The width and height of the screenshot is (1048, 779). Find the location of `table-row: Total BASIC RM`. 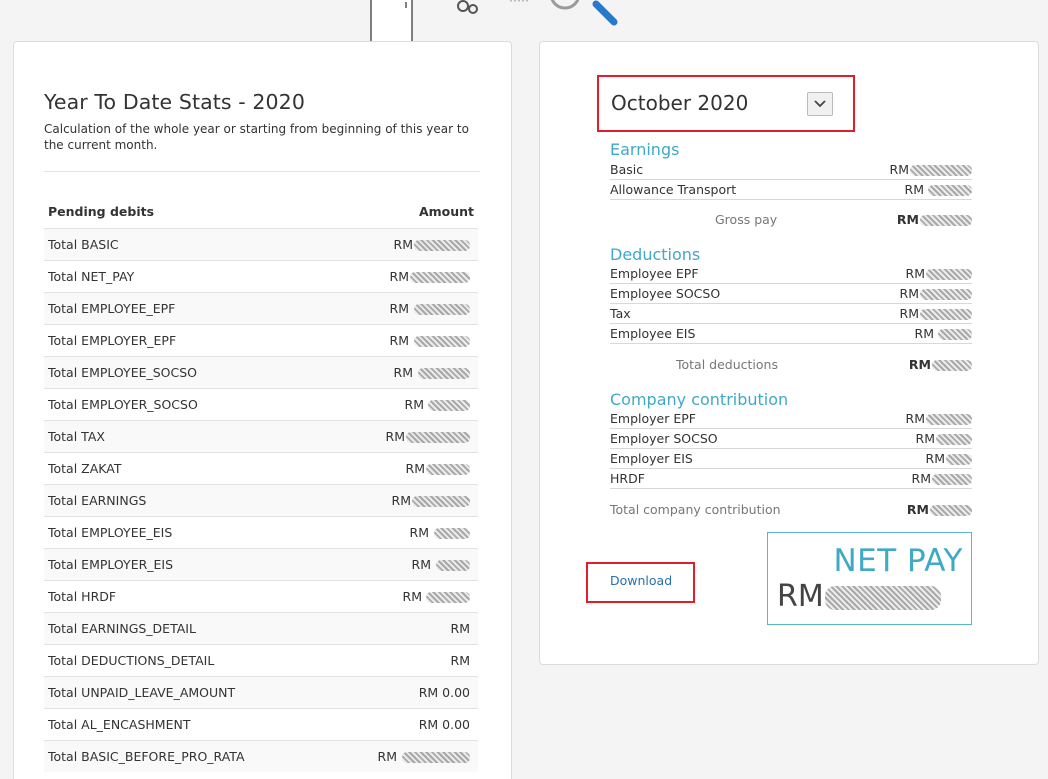

table-row: Total BASIC RM is located at coordinates (261, 243).